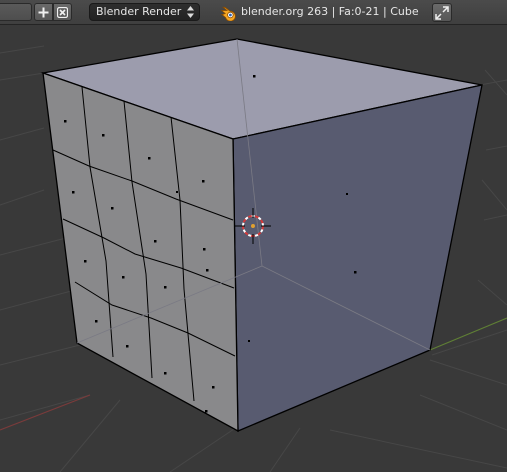  I want to click on plus-icon, so click(43, 12).